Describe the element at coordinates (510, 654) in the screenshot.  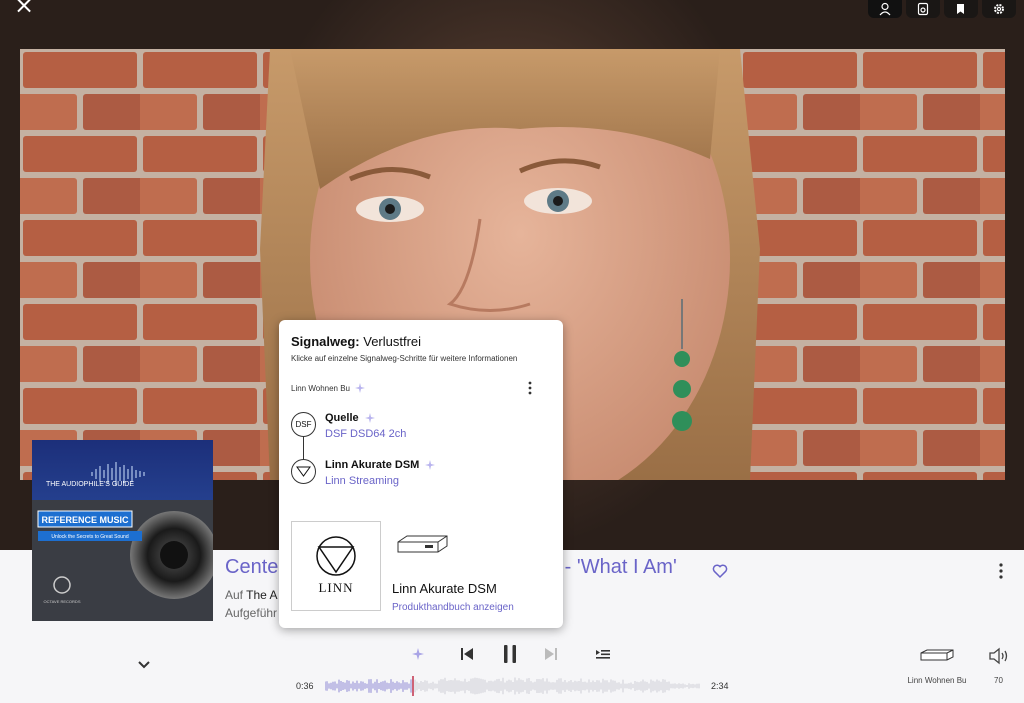
I see `pause-icon` at that location.